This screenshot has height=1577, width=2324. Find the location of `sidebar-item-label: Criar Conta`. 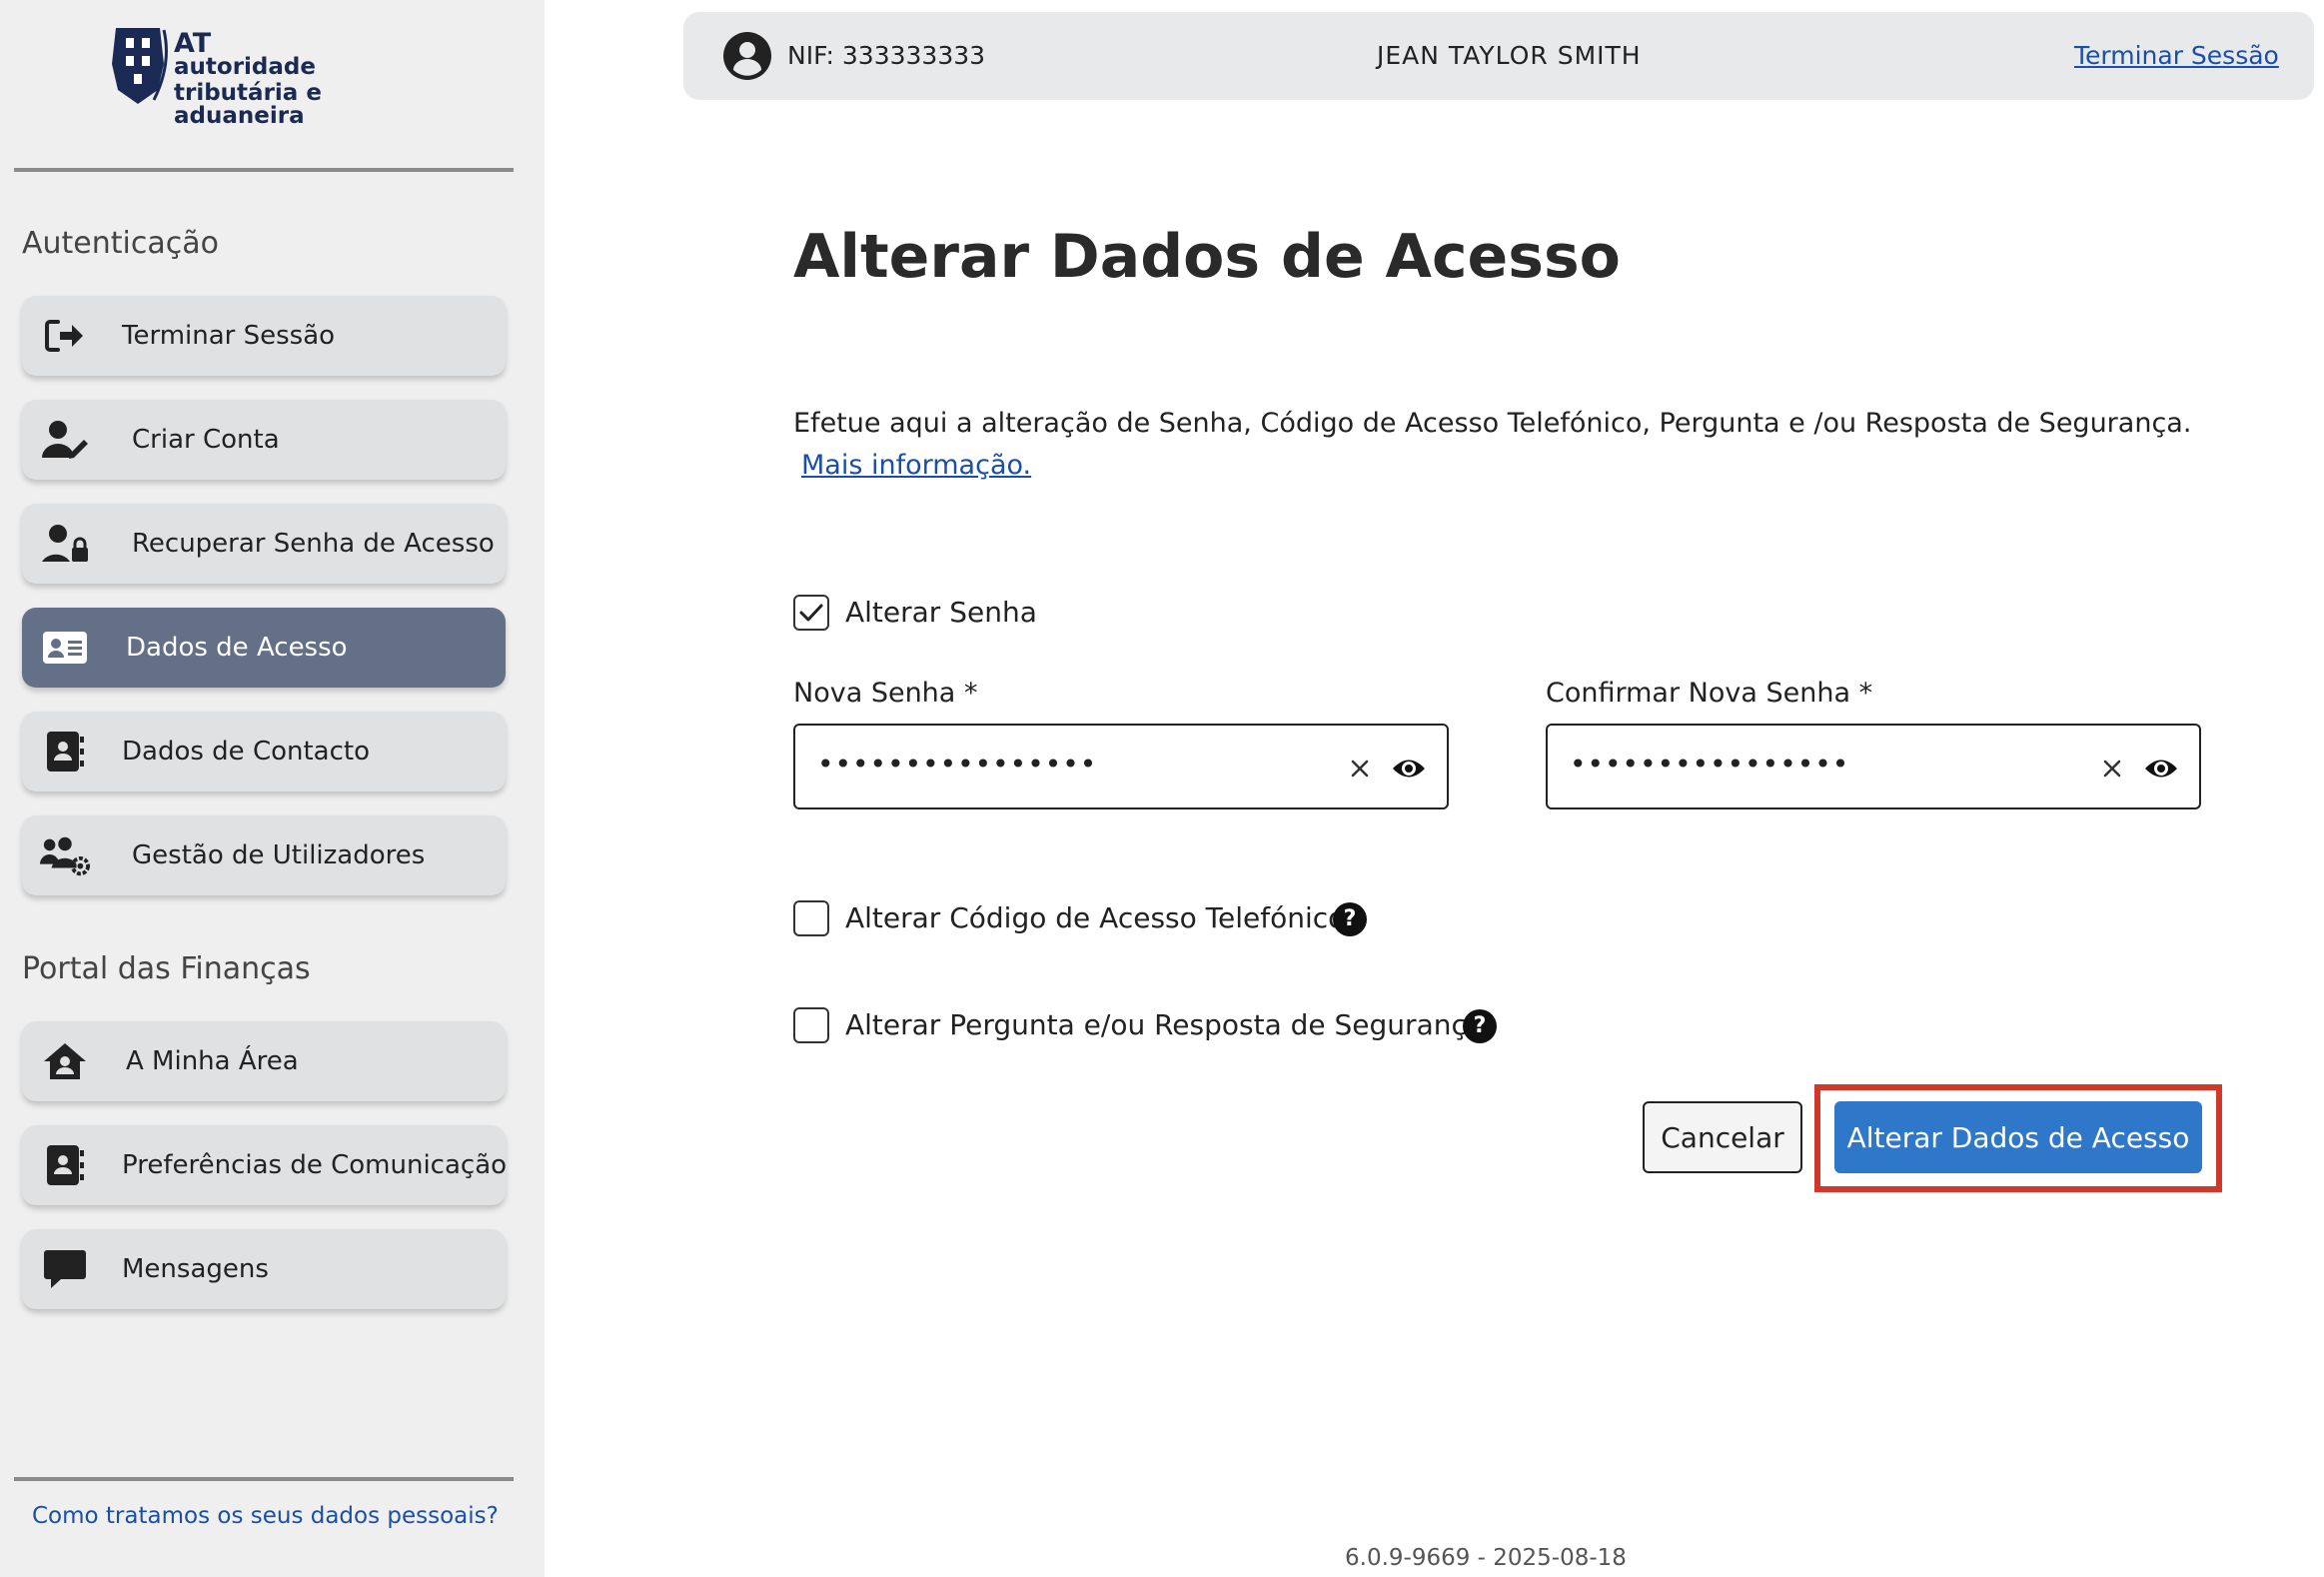

sidebar-item-label: Criar Conta is located at coordinates (206, 440).